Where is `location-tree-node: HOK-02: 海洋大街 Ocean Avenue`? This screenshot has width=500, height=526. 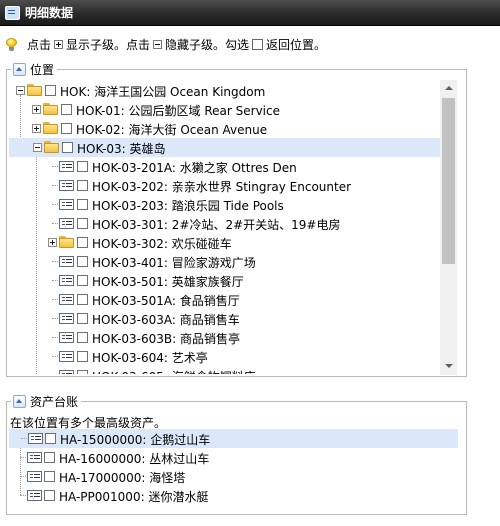
location-tree-node: HOK-02: 海洋大街 Ocean Avenue is located at coordinates (223, 128).